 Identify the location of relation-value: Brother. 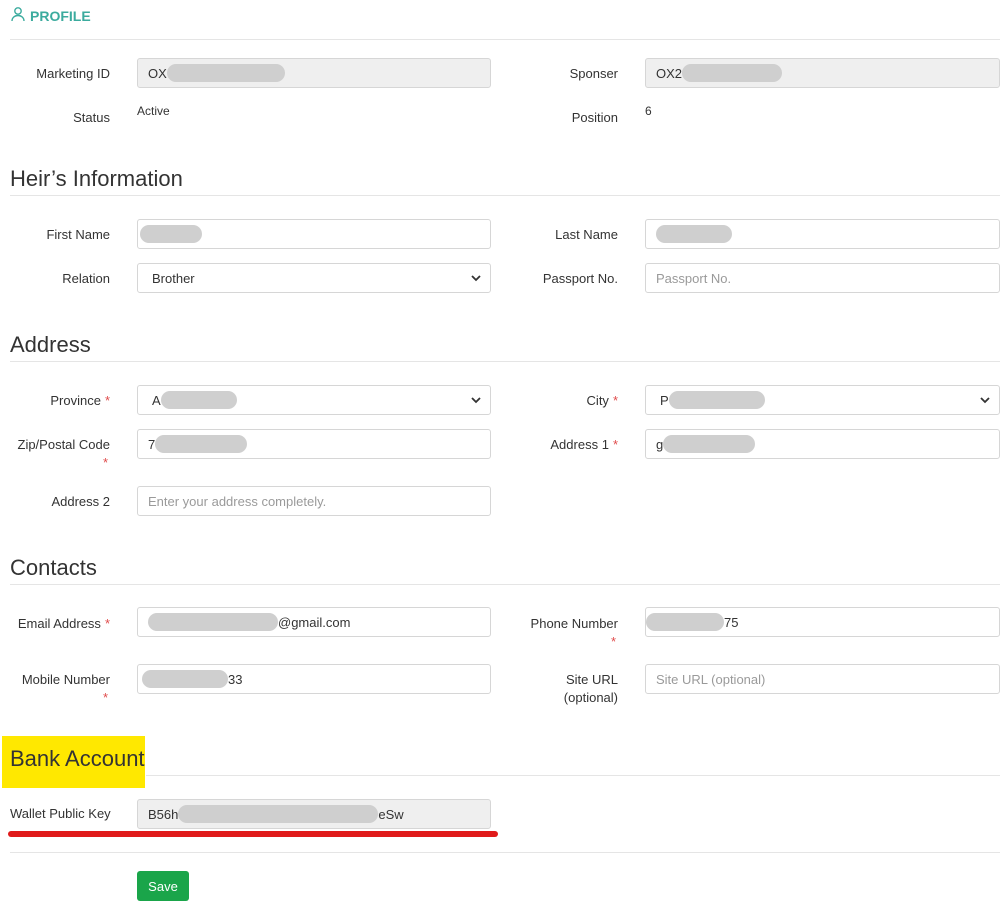
(173, 278).